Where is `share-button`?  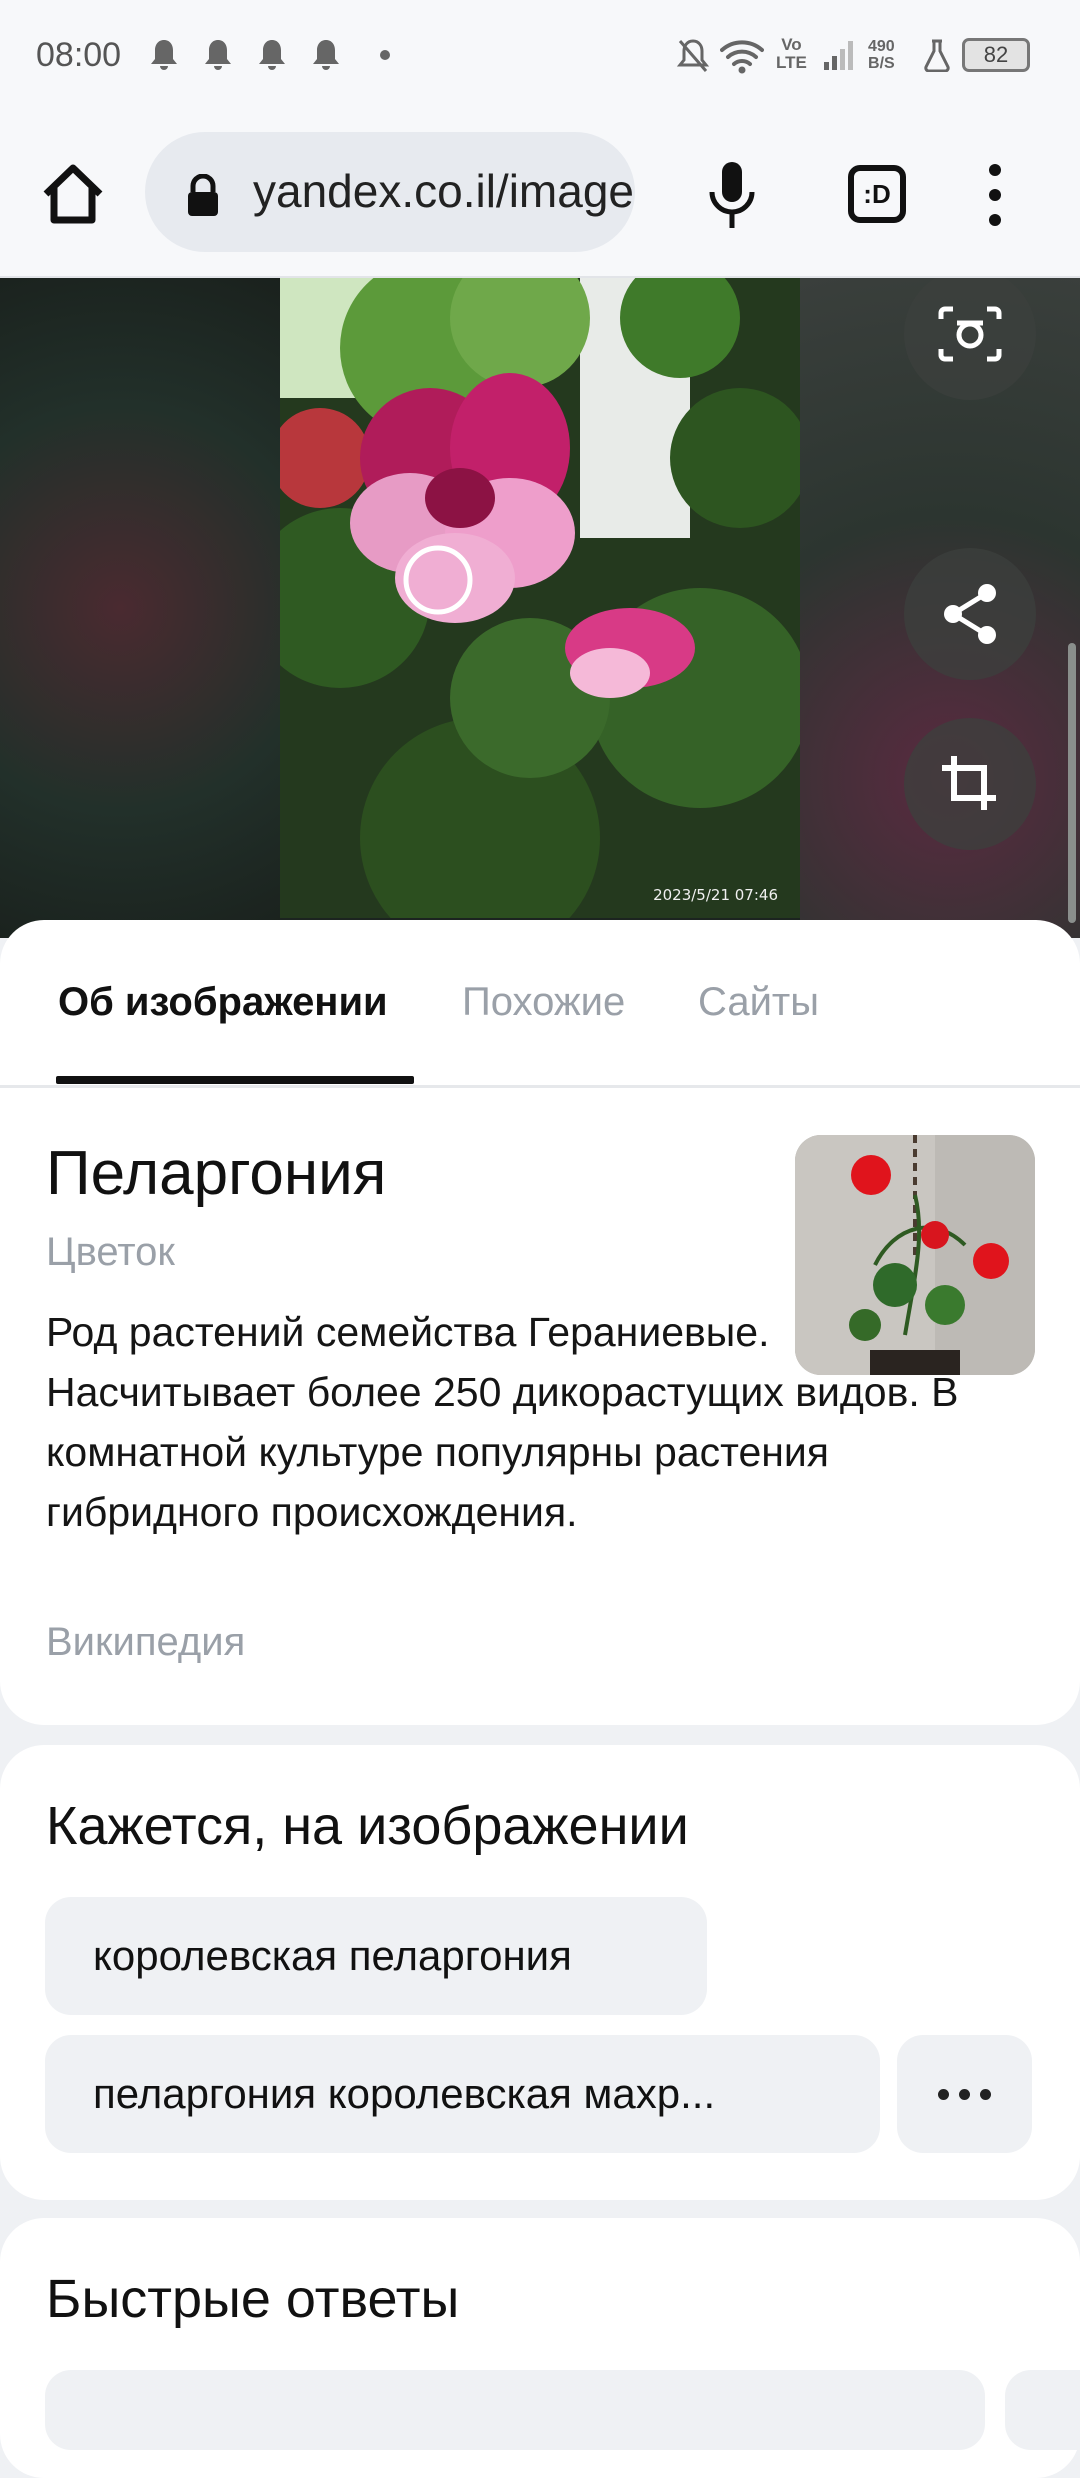
share-button is located at coordinates (970, 614).